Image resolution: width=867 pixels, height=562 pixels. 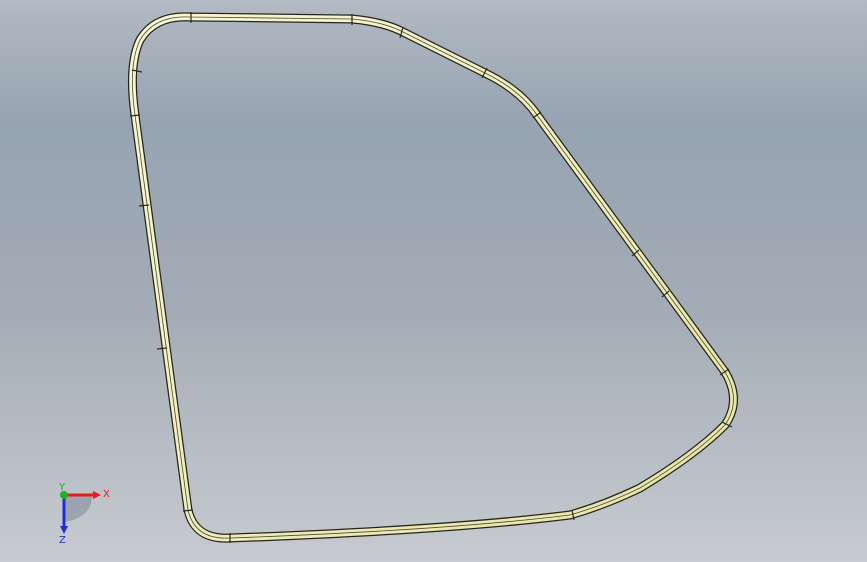 I want to click on z-axis-arrow-icon, so click(x=64, y=530).